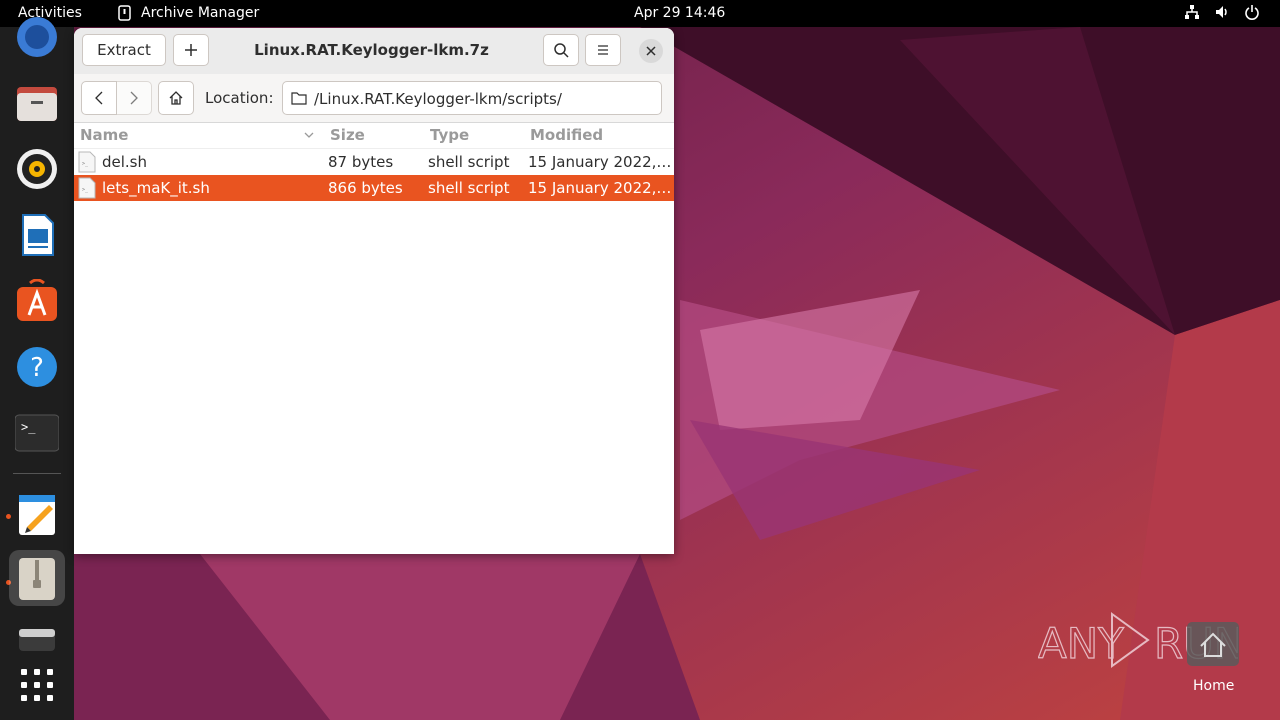 The height and width of the screenshot is (720, 1280). I want to click on app-menu: Archive Manager, so click(188, 13).